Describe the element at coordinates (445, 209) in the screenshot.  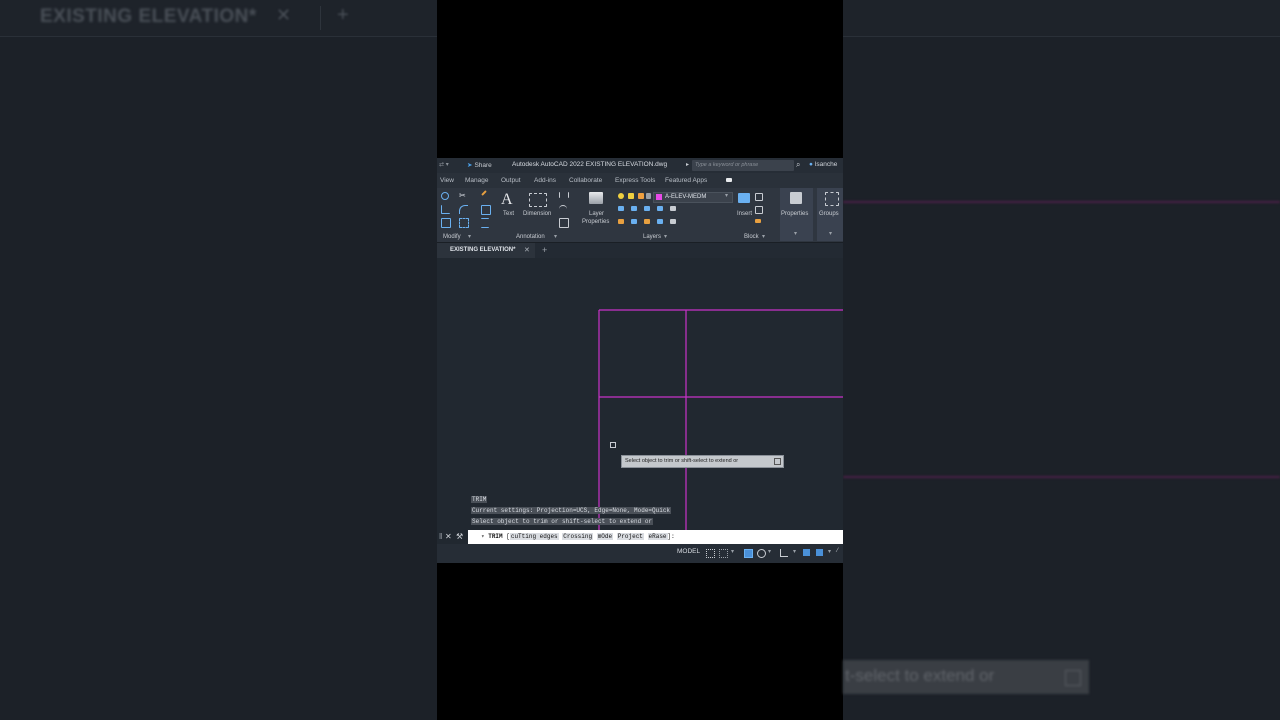
I see `mirror-icon` at that location.